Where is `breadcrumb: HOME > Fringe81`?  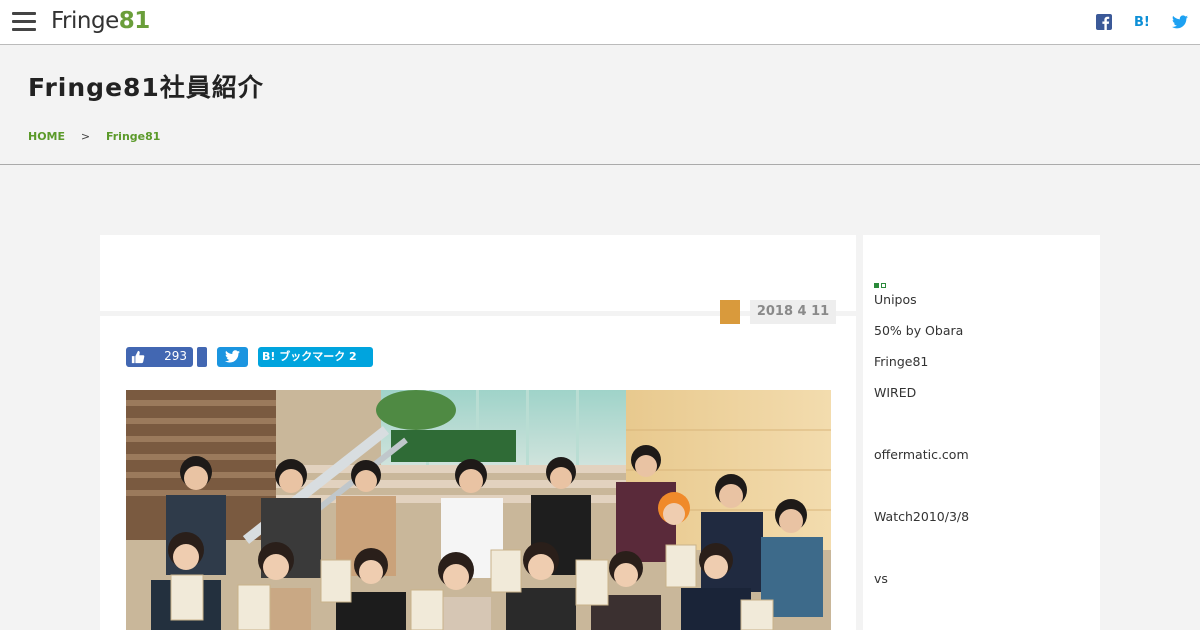
breadcrumb: HOME > Fringe81 is located at coordinates (94, 136).